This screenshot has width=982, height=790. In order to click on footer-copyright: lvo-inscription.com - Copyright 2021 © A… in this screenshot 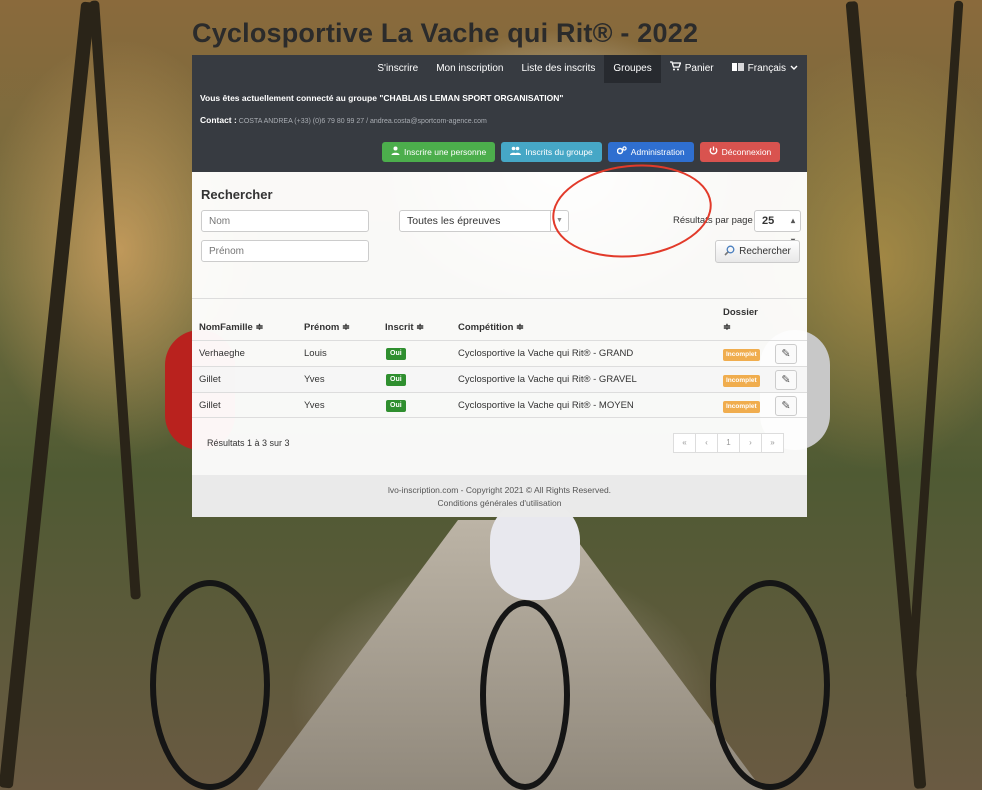, I will do `click(499, 490)`.